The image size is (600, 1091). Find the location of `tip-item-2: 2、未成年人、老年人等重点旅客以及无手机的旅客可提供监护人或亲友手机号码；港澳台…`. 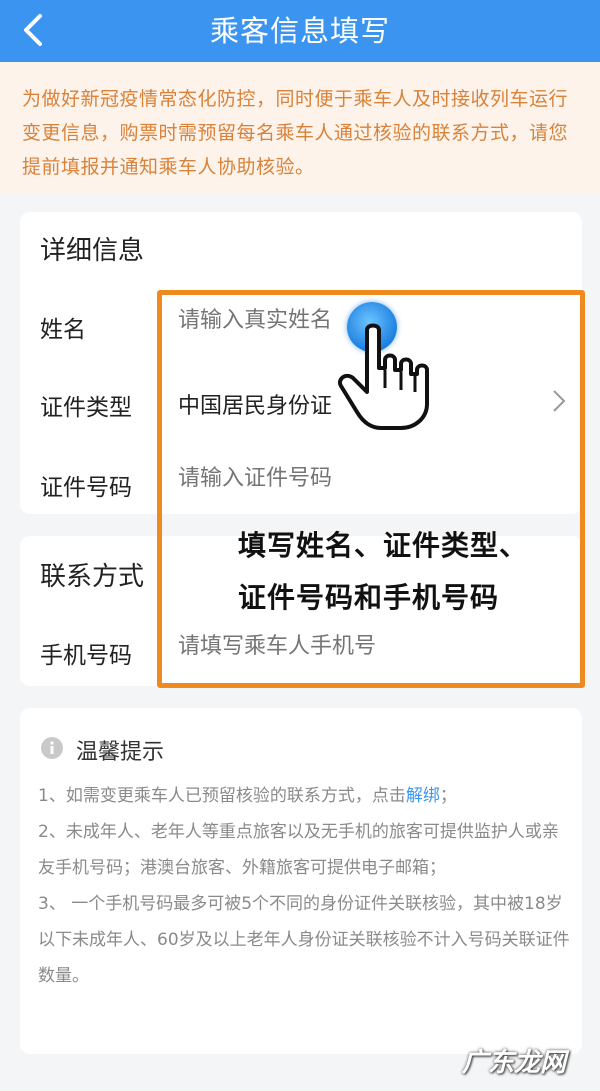

tip-item-2: 2、未成年人、老年人等重点旅客以及无手机的旅客可提供监护人或亲友手机号码；港澳台… is located at coordinates (298, 850).